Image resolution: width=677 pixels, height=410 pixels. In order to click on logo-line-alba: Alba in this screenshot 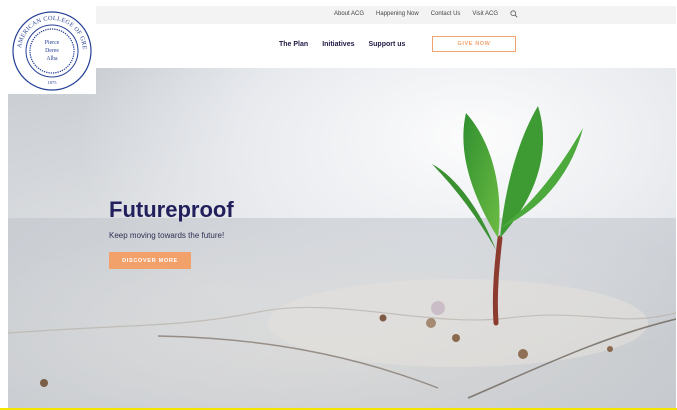, I will do `click(52, 59)`.